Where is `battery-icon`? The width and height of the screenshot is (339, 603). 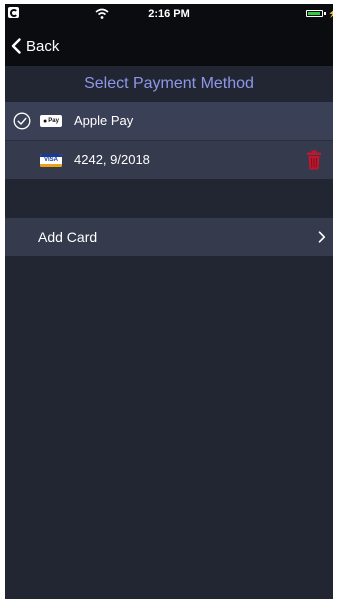
battery-icon is located at coordinates (314, 13).